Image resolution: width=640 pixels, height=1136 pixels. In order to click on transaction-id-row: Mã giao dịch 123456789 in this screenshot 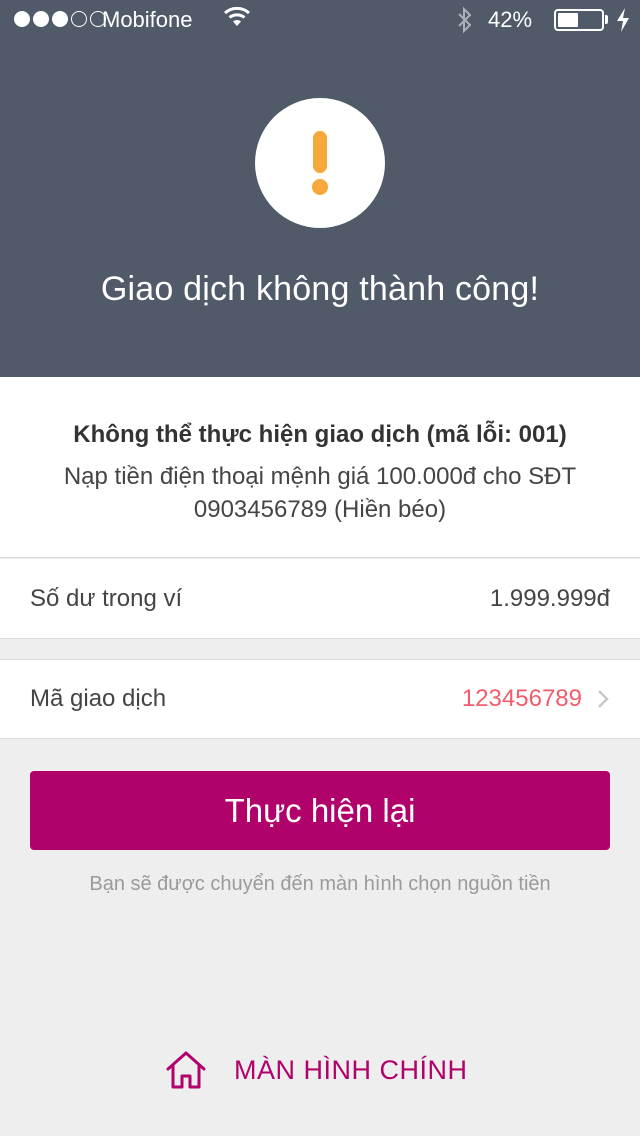, I will do `click(320, 699)`.